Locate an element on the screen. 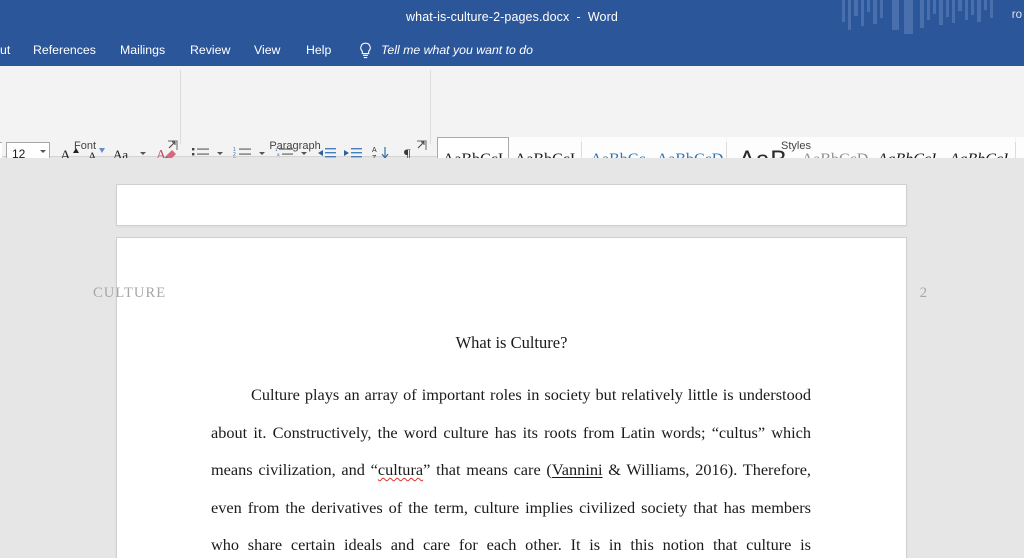 The image size is (1024, 558). paragraph-dialog-launcher-icon is located at coordinates (421, 145).